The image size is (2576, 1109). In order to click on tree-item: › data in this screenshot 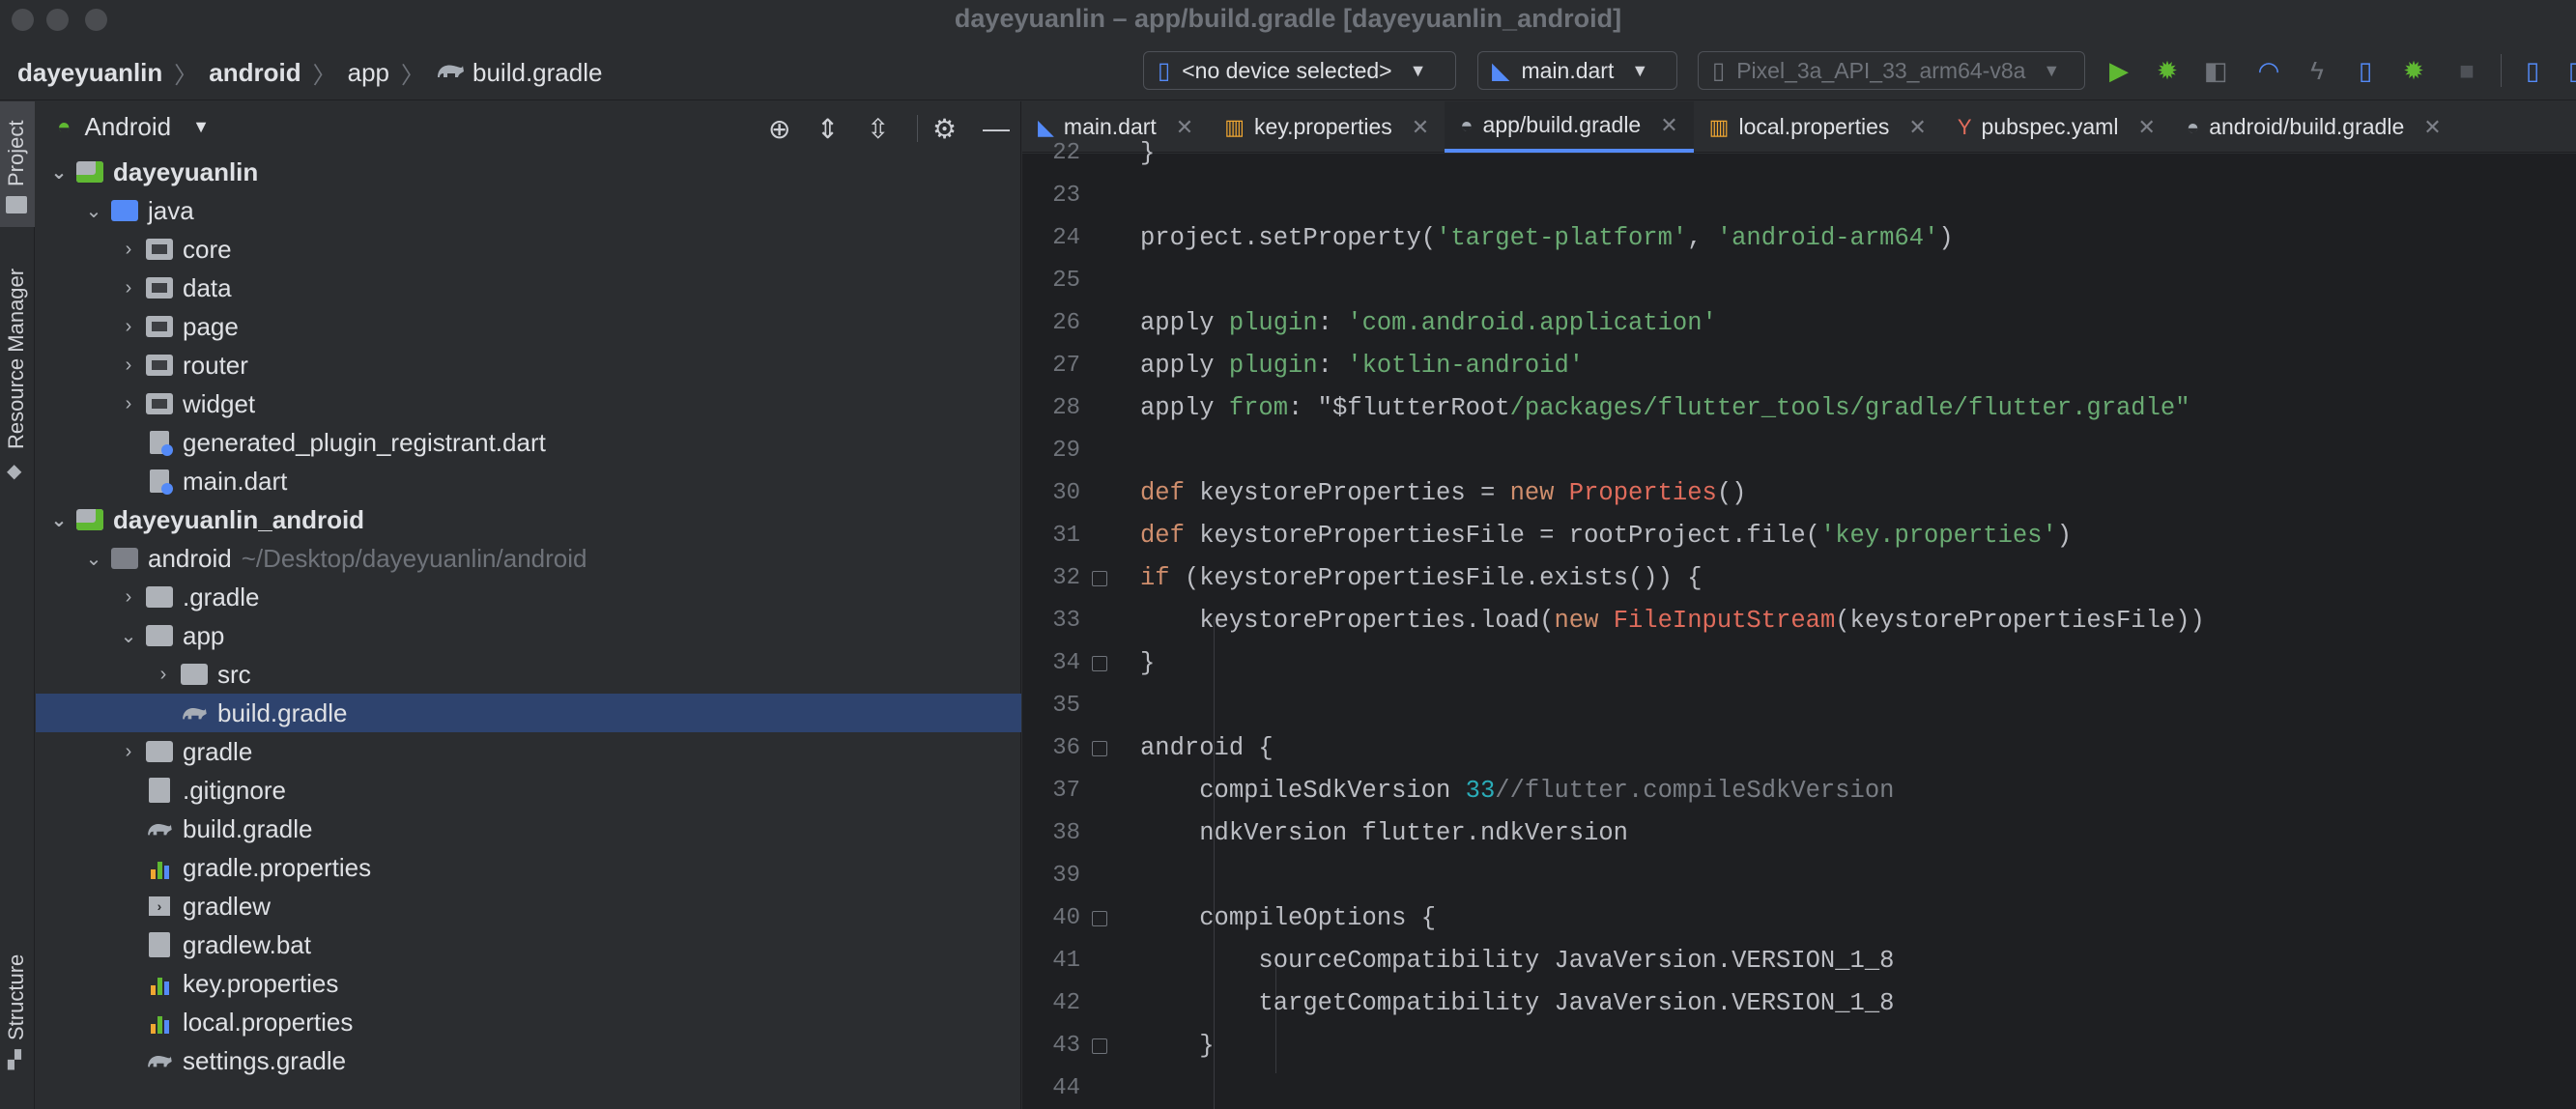, I will do `click(528, 288)`.